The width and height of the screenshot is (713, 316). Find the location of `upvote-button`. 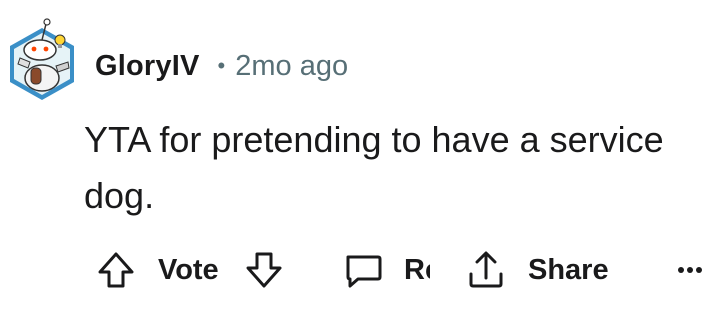

upvote-button is located at coordinates (116, 270).